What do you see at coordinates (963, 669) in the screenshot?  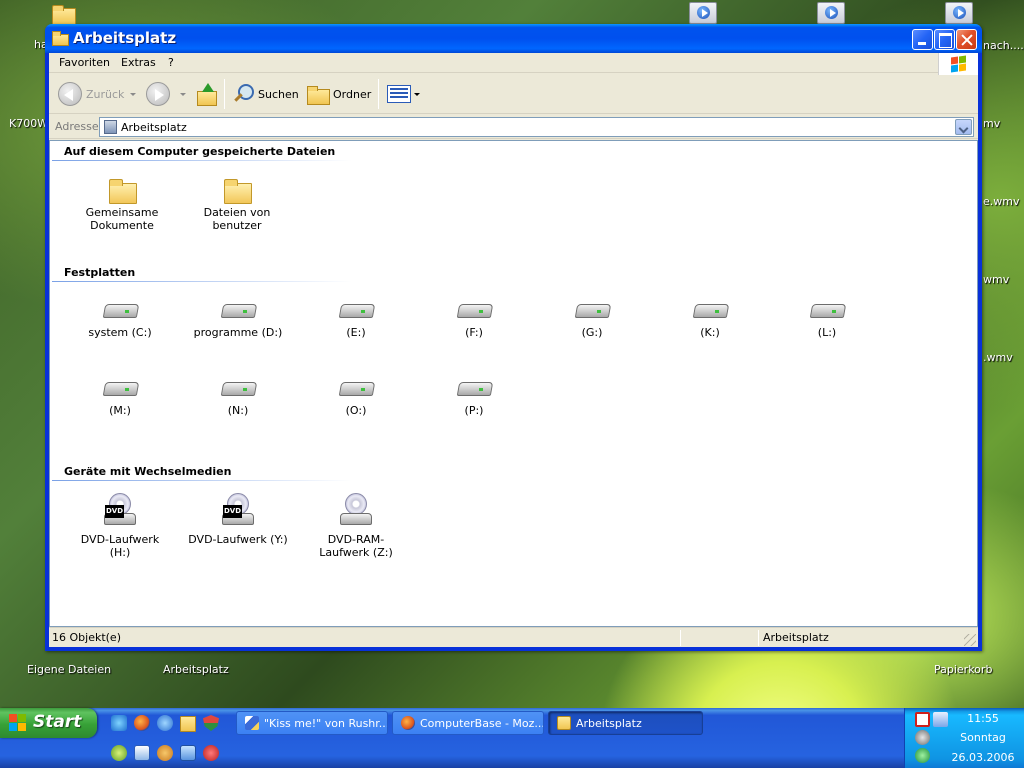 I see `desktop-icon-recycle-bin: Papierkorb` at bounding box center [963, 669].